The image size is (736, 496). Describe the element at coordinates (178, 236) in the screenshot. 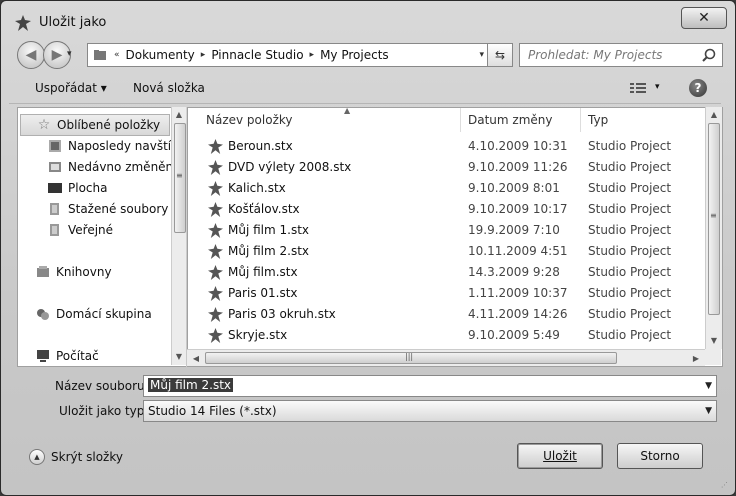

I see `nav-scrollbar: ▲ ≡ ▼` at that location.